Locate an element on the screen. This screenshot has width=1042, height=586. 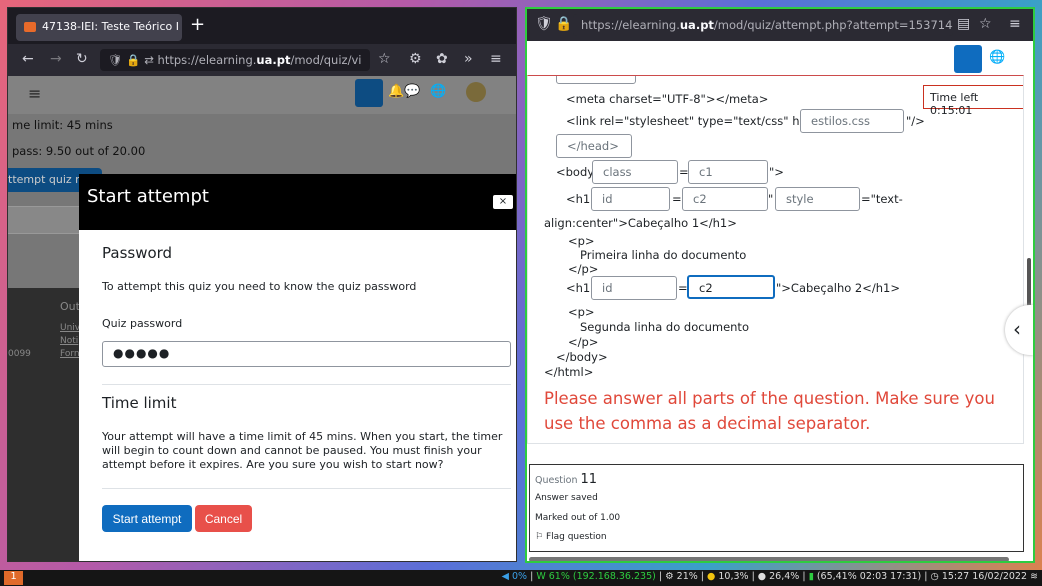
question-word: Question is located at coordinates (556, 480).